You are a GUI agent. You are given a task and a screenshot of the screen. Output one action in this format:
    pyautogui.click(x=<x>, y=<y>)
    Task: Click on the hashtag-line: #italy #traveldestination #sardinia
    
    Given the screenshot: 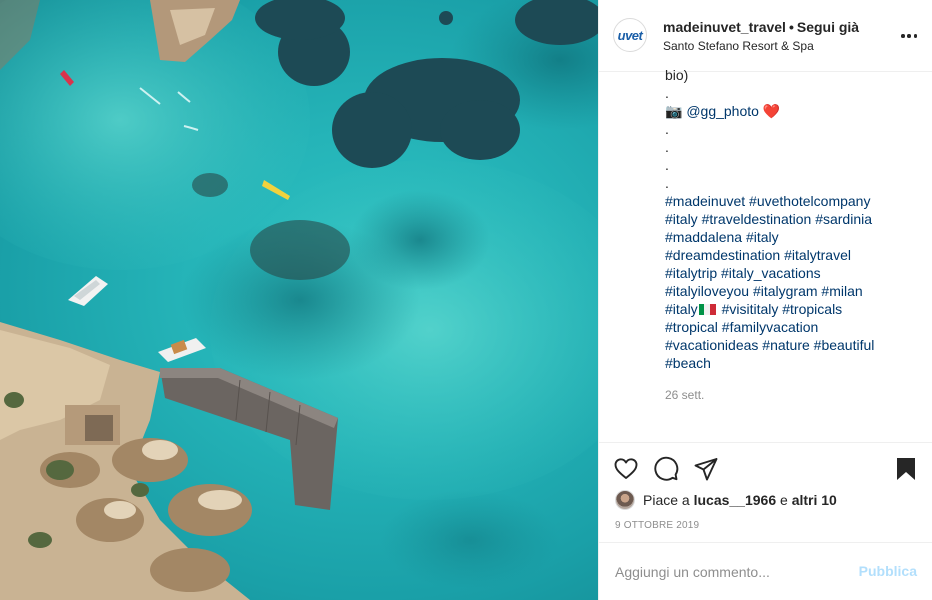 What is the action you would take?
    pyautogui.click(x=795, y=219)
    